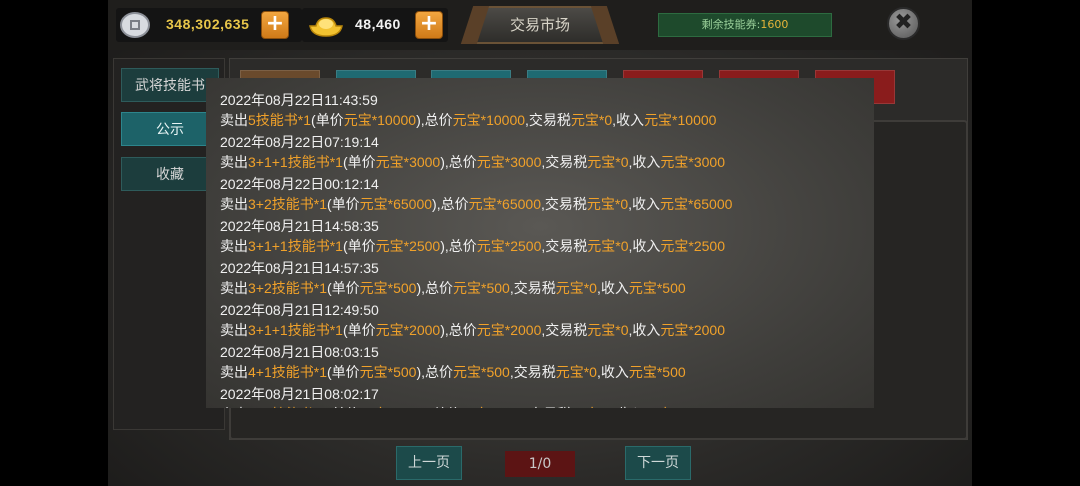 The height and width of the screenshot is (486, 1080). Describe the element at coordinates (299, 268) in the screenshot. I see `log-entry-date: 2022年08月21日14:57:35` at that location.